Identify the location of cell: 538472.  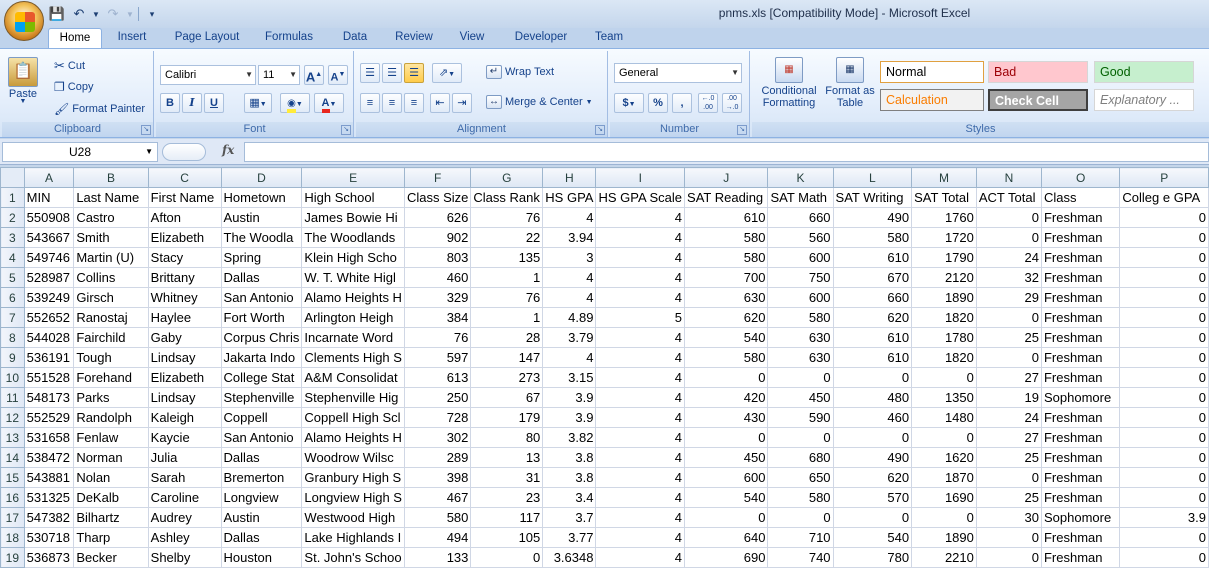
(49, 457).